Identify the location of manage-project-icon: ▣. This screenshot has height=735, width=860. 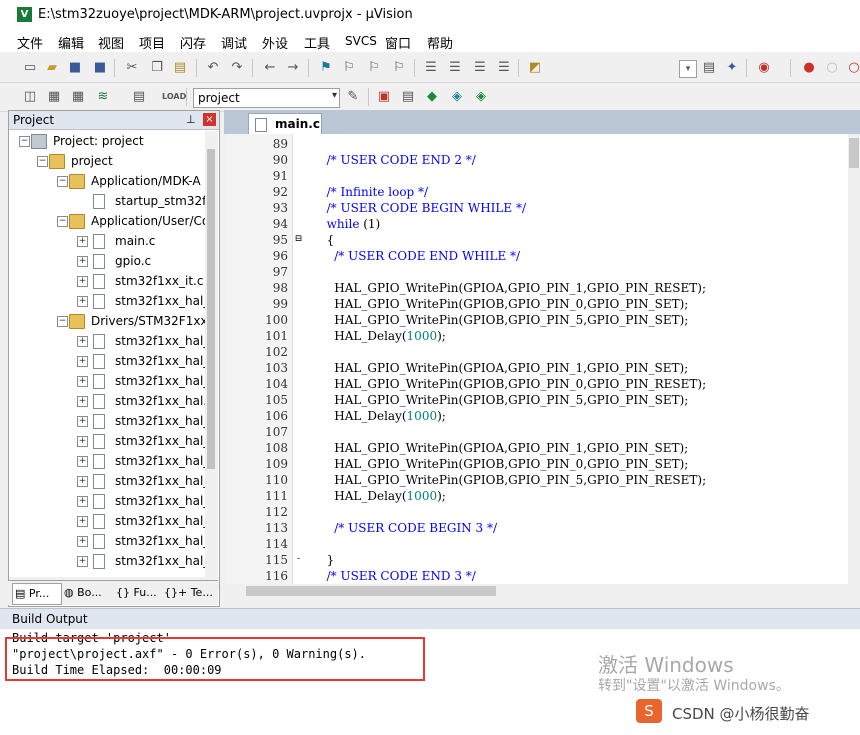
(384, 97).